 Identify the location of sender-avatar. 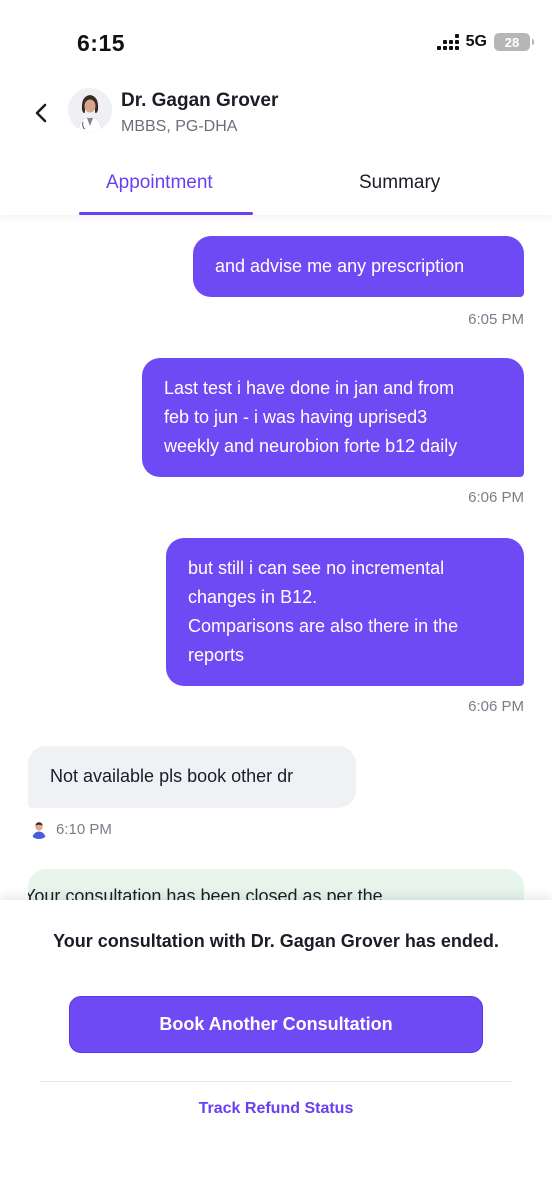
(39, 829).